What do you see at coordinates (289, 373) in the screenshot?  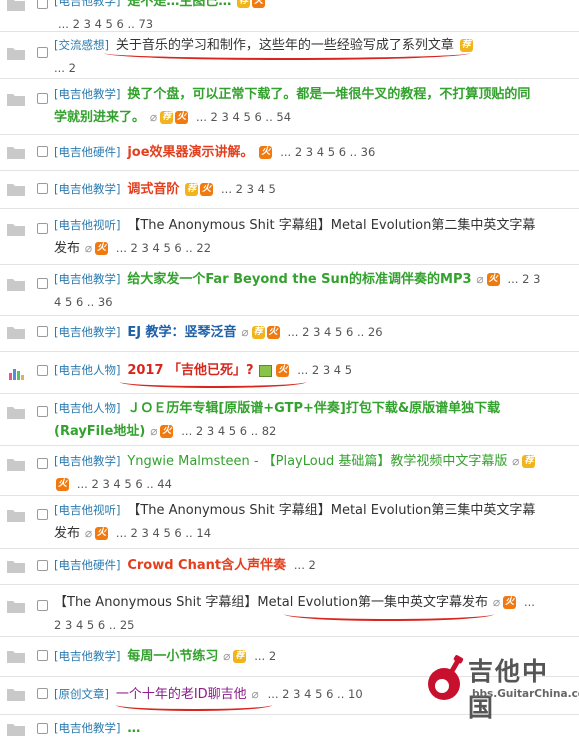 I see `table-row: [电吉他人物] 2017 「吉他已死」? 火 ... 2 3 4 5` at bounding box center [289, 373].